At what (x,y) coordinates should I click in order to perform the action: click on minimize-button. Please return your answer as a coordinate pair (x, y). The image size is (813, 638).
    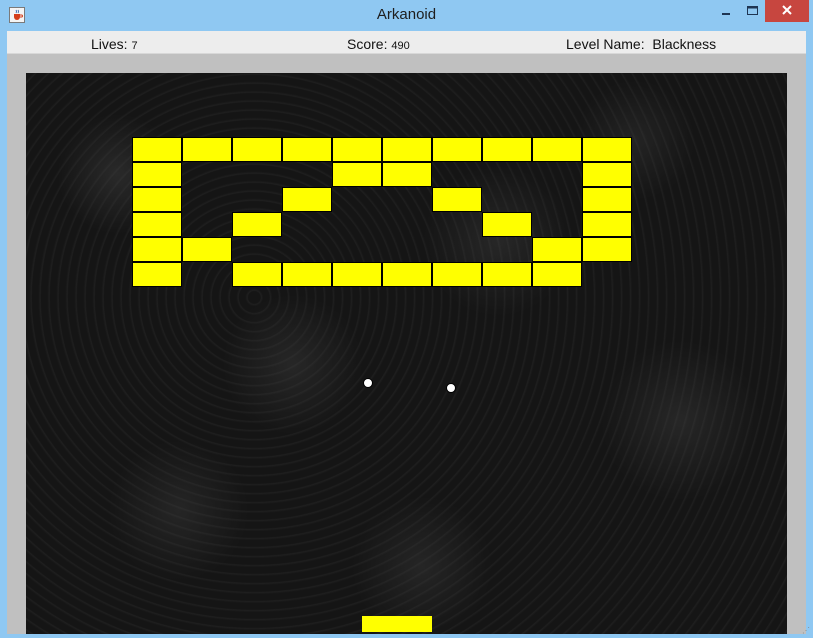
    Looking at the image, I should click on (725, 11).